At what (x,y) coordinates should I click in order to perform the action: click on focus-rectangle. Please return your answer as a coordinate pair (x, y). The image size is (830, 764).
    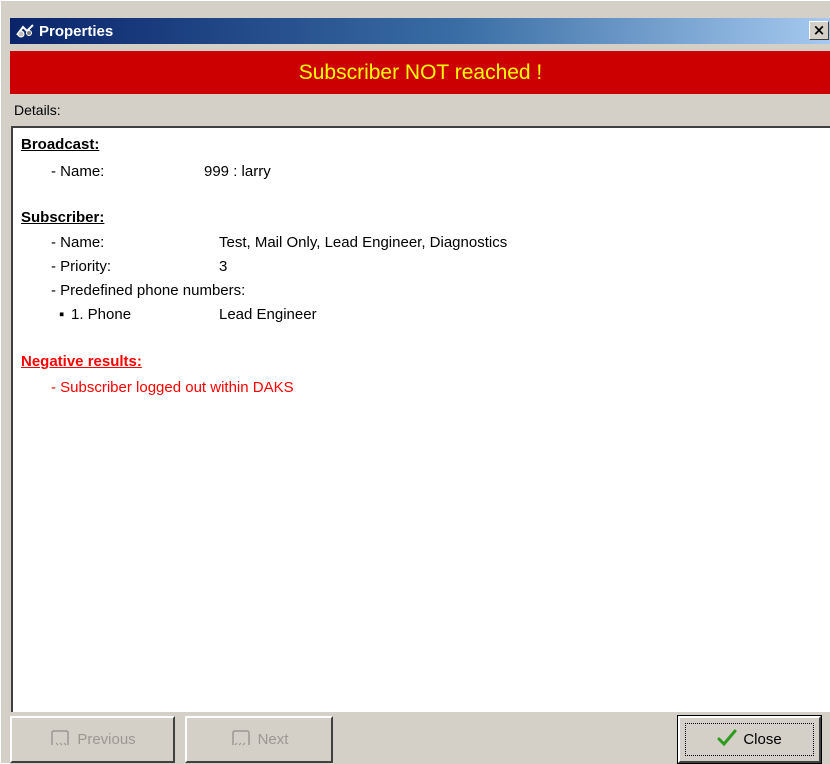
    Looking at the image, I should click on (749, 739).